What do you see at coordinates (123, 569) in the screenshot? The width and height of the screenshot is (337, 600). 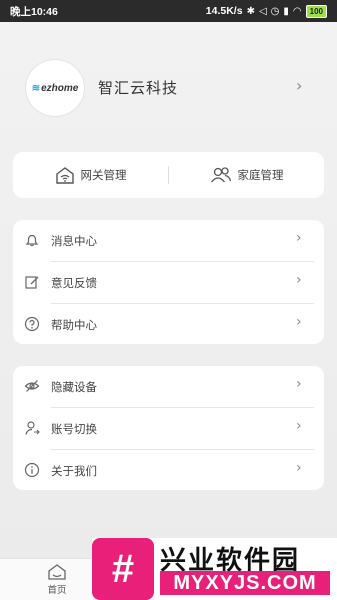 I see `watermark-badge: #` at bounding box center [123, 569].